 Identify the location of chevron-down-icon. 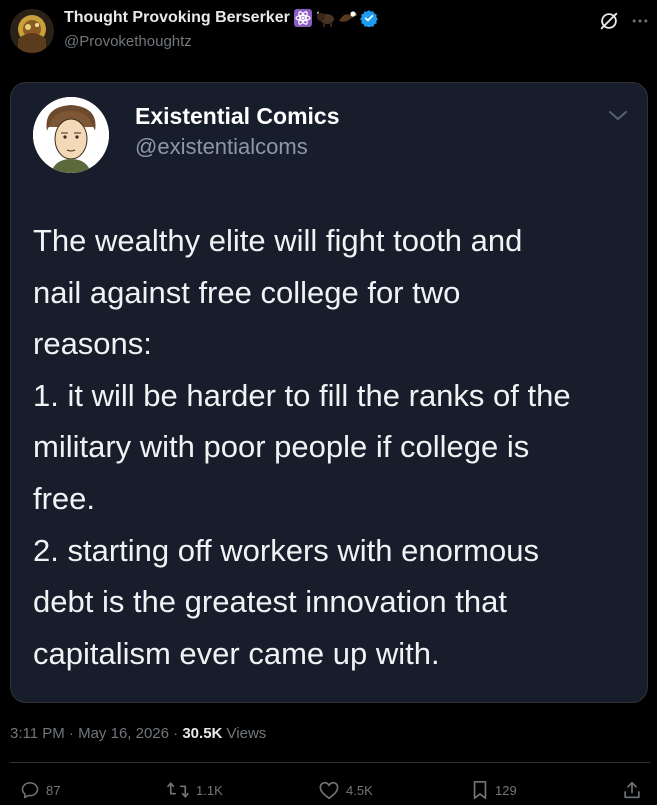
(618, 118).